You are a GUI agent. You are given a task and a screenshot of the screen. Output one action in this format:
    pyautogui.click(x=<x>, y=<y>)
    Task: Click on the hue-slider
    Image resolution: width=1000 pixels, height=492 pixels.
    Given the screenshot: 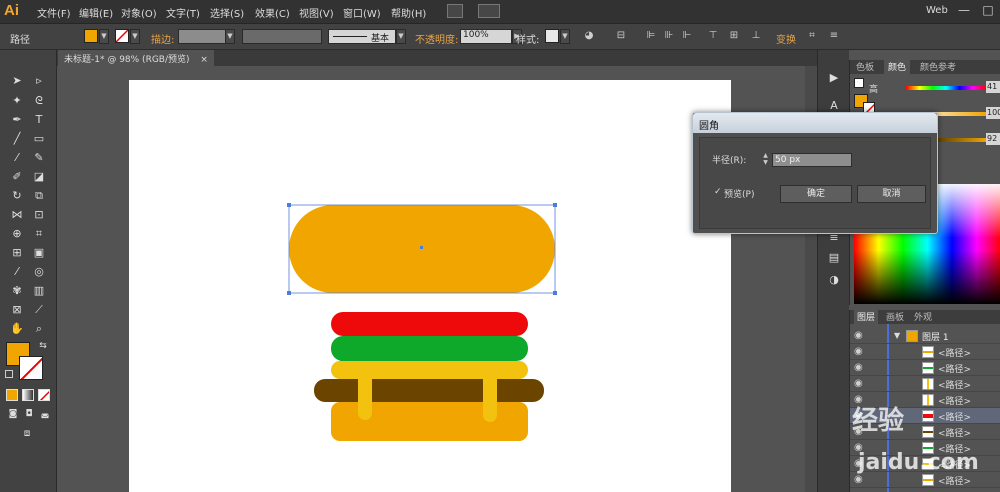 What is the action you would take?
    pyautogui.click(x=946, y=88)
    